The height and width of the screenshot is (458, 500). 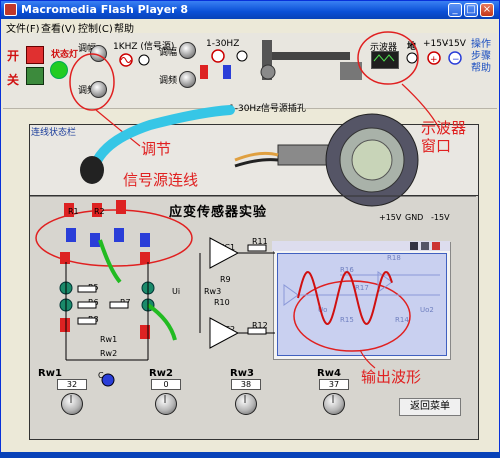 What do you see at coordinates (92, 82) in the screenshot?
I see `annot-circle-knobs` at bounding box center [92, 82].